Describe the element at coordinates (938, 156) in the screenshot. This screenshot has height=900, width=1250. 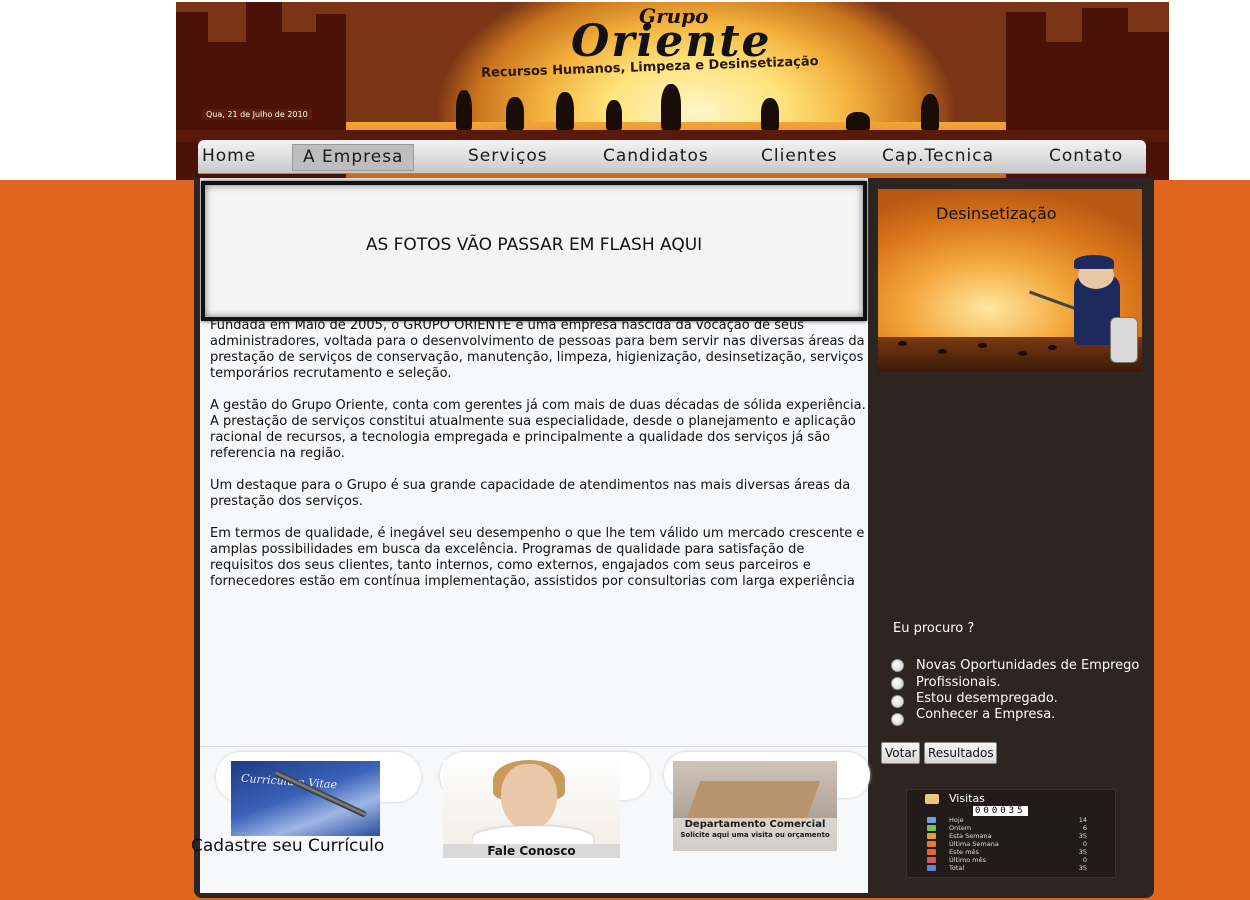
I see `nav-cap-tecnica: Cap.Tecnica` at that location.